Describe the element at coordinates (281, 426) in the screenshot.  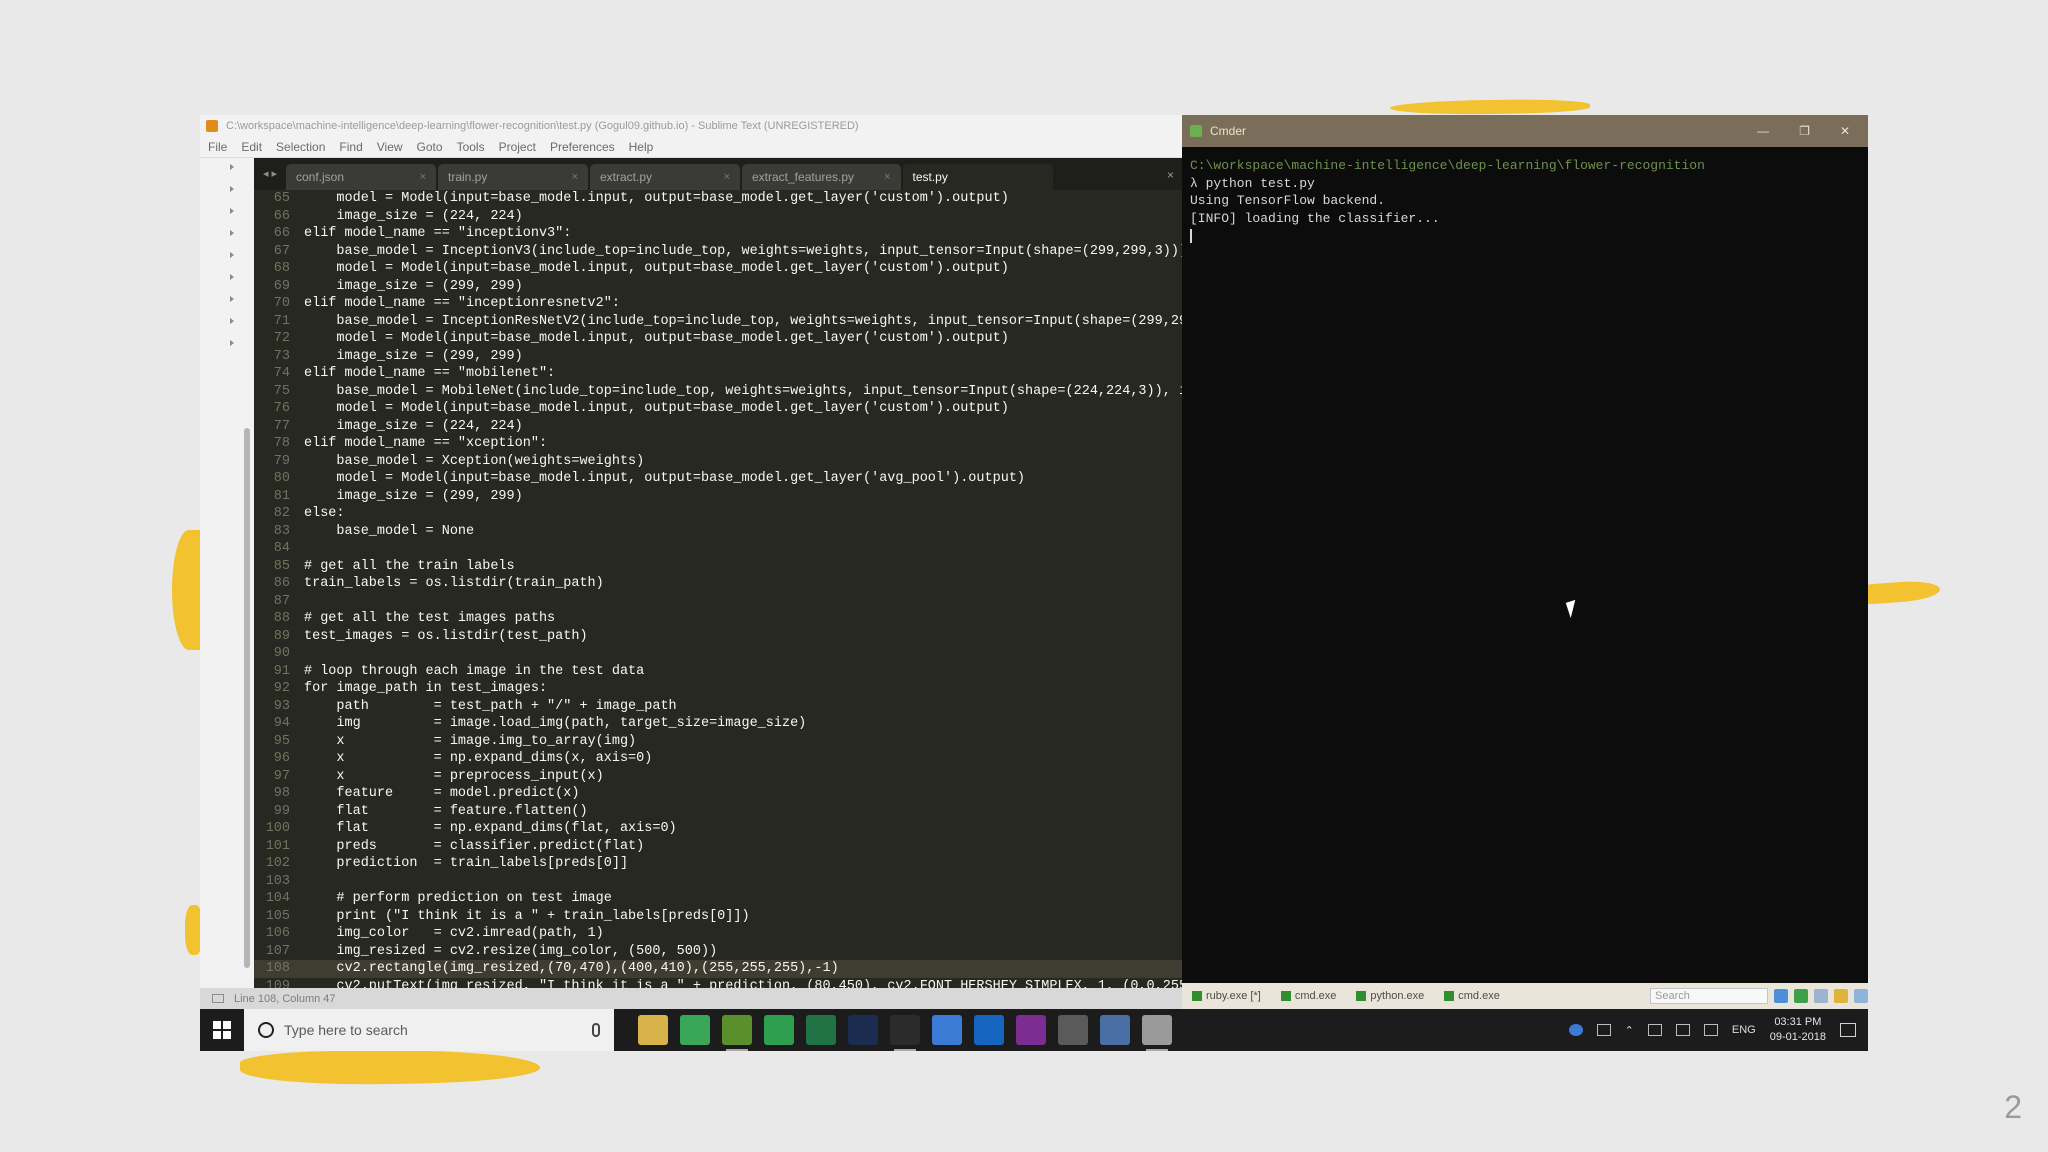
I see `line-number: 77` at that location.